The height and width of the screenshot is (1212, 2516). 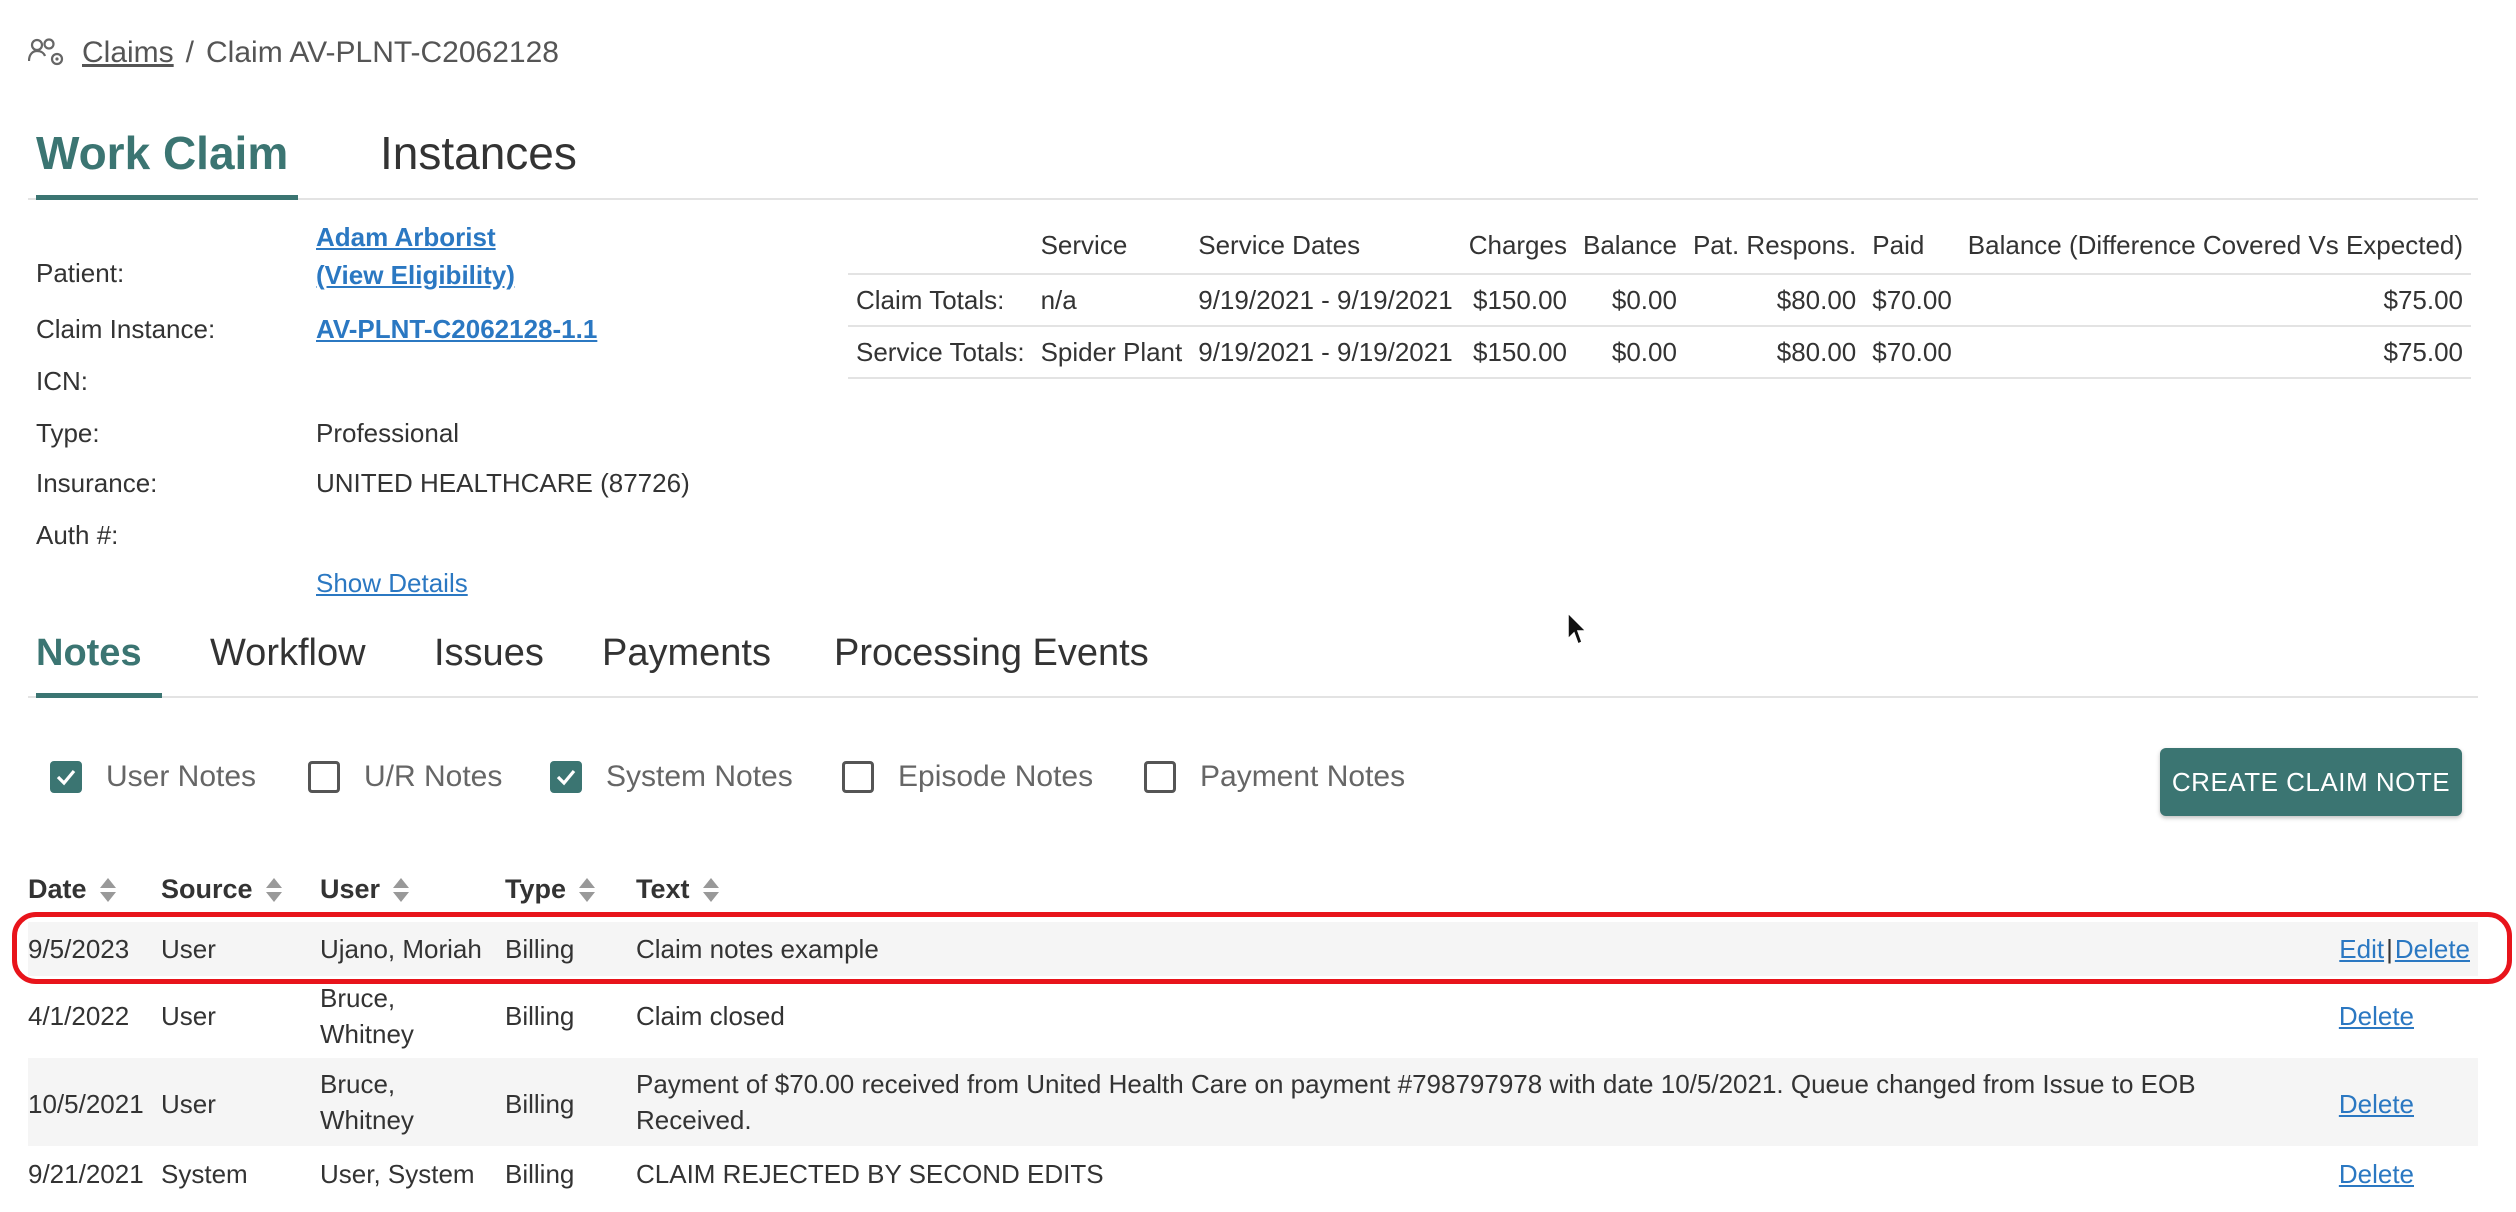 What do you see at coordinates (415, 275) in the screenshot?
I see `view-eligibility-link: (View Eligibility)` at bounding box center [415, 275].